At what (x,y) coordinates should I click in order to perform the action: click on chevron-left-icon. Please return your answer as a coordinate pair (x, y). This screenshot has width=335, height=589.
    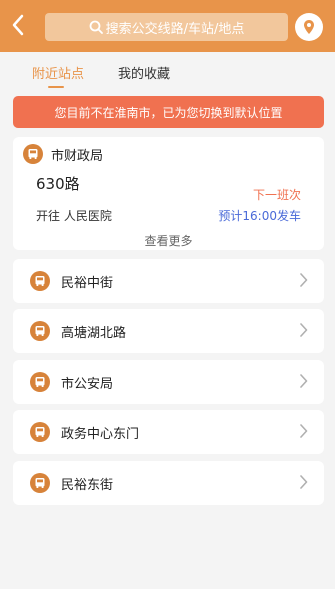
    Looking at the image, I should click on (18, 25).